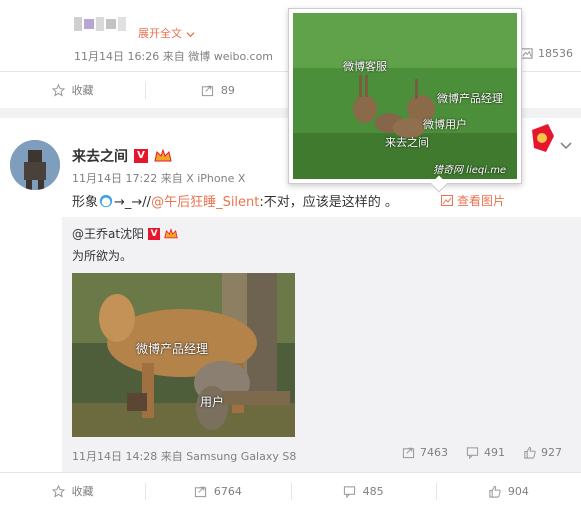 The image size is (581, 509). Describe the element at coordinates (217, 491) in the screenshot. I see `repost-button: 6764` at that location.